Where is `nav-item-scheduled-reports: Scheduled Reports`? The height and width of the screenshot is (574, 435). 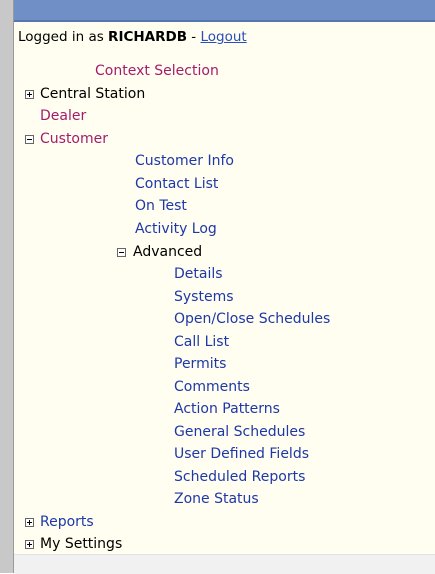
nav-item-scheduled-reports: Scheduled Reports is located at coordinates (239, 477).